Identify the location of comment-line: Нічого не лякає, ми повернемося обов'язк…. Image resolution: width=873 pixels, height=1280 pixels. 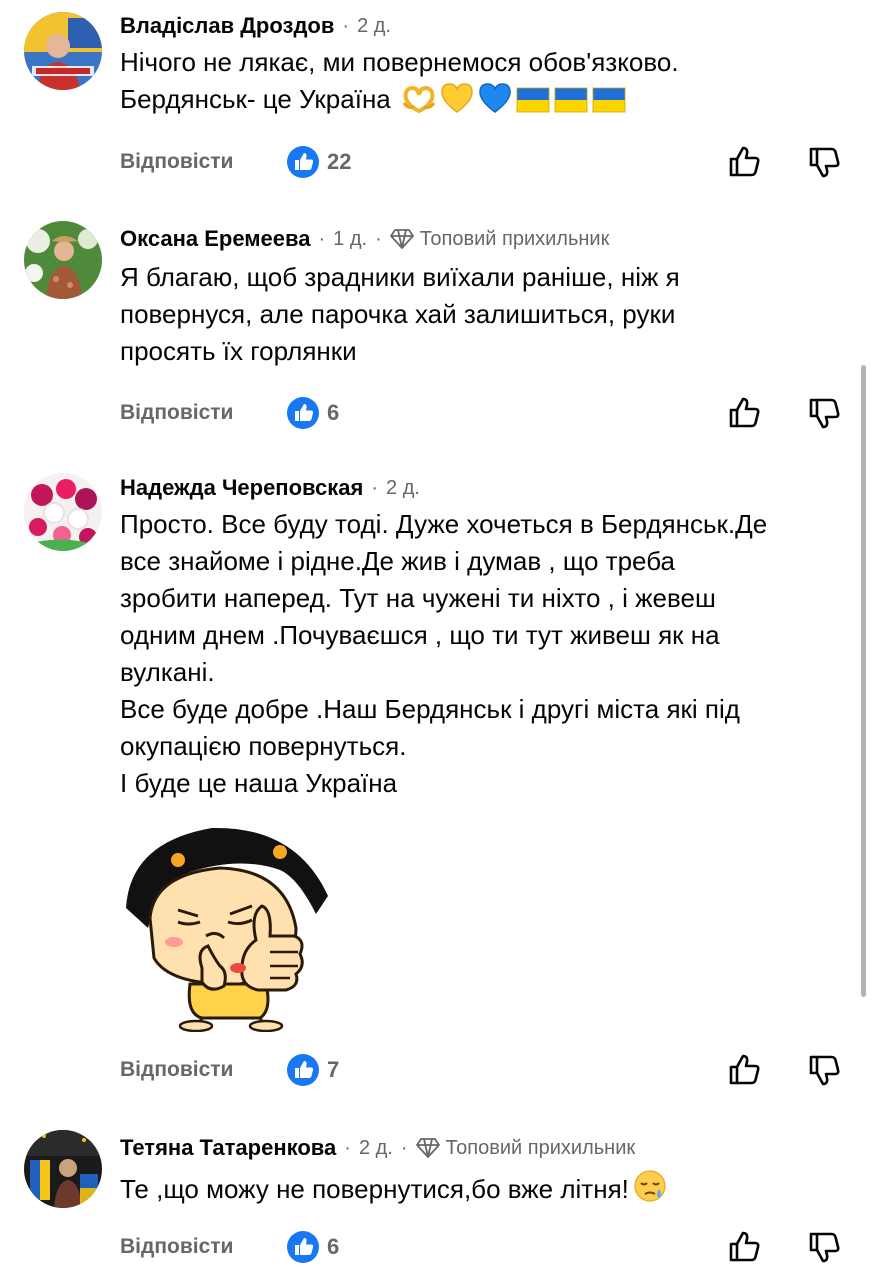
(399, 62).